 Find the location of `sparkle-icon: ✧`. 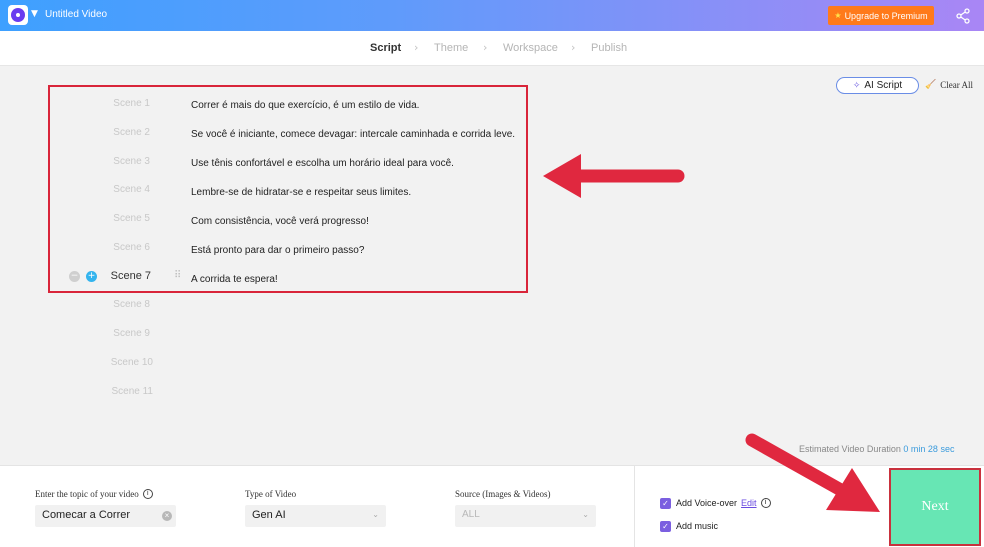

sparkle-icon: ✧ is located at coordinates (856, 85).